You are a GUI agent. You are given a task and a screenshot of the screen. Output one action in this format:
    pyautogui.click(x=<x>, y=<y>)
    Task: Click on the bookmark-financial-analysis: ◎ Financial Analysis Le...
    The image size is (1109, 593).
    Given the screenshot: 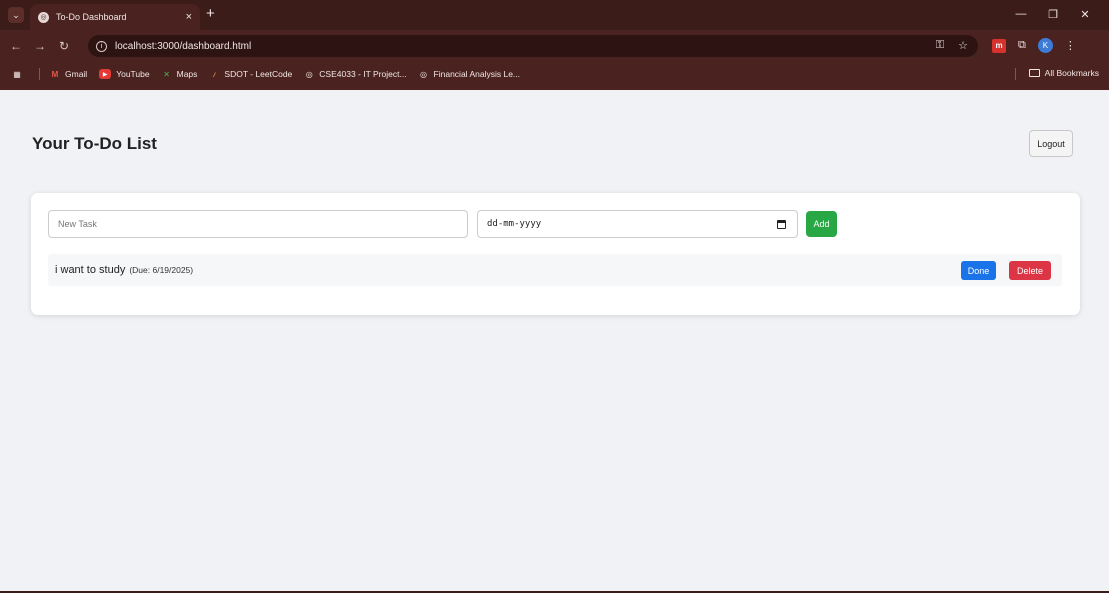 What is the action you would take?
    pyautogui.click(x=469, y=74)
    